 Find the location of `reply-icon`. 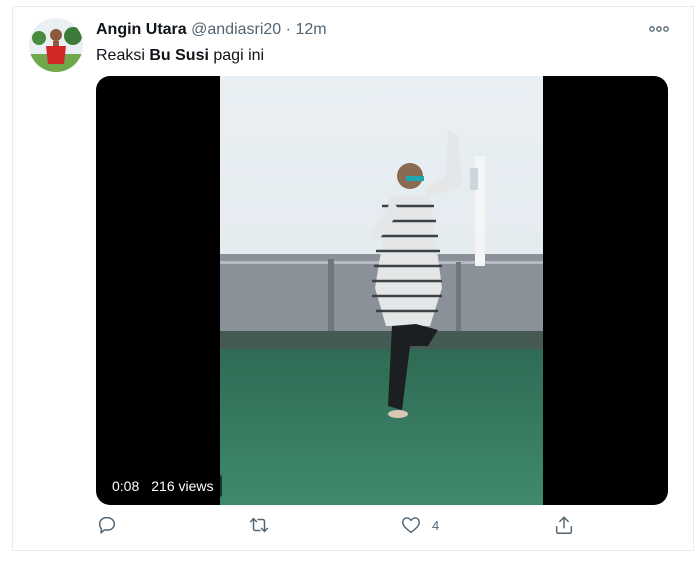

reply-icon is located at coordinates (107, 525).